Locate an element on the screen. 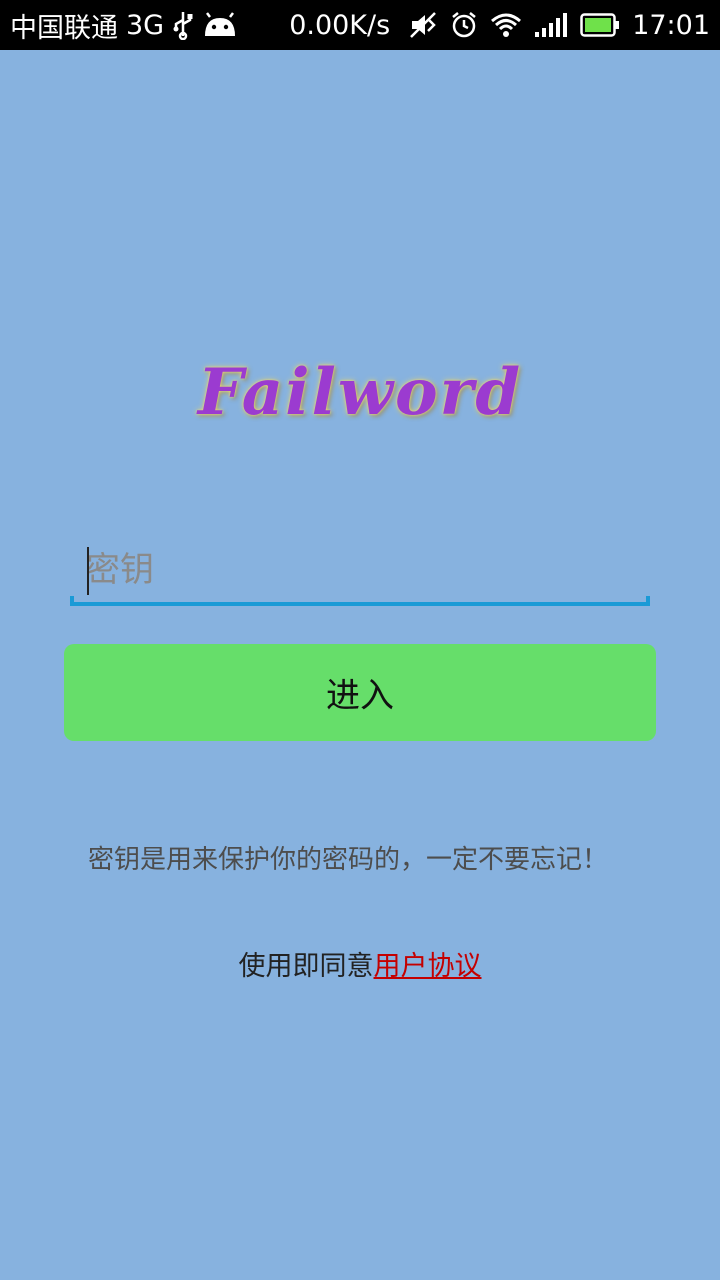 This screenshot has width=720, height=1280. key-field is located at coordinates (360, 573).